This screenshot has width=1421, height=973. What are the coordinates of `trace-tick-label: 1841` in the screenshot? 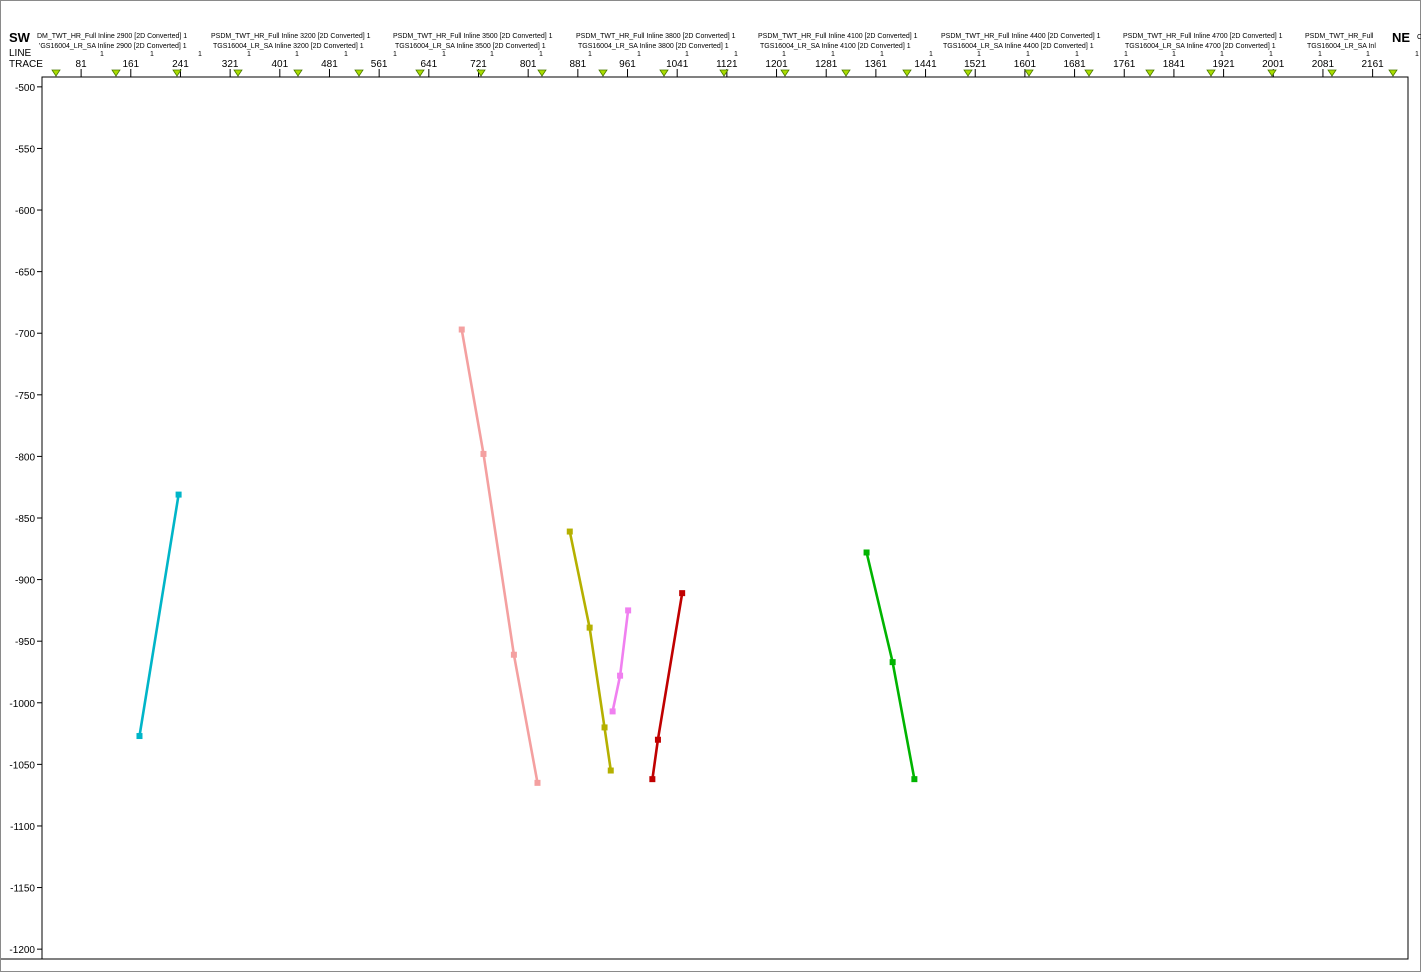 It's located at (1174, 64).